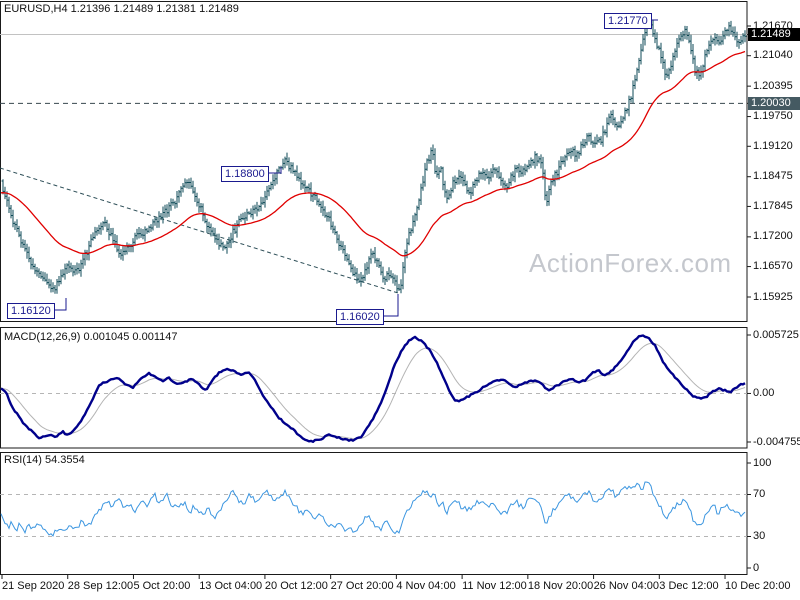 The width and height of the screenshot is (800, 600). I want to click on x-axis-label: 27 Oct 20:00, so click(362, 586).